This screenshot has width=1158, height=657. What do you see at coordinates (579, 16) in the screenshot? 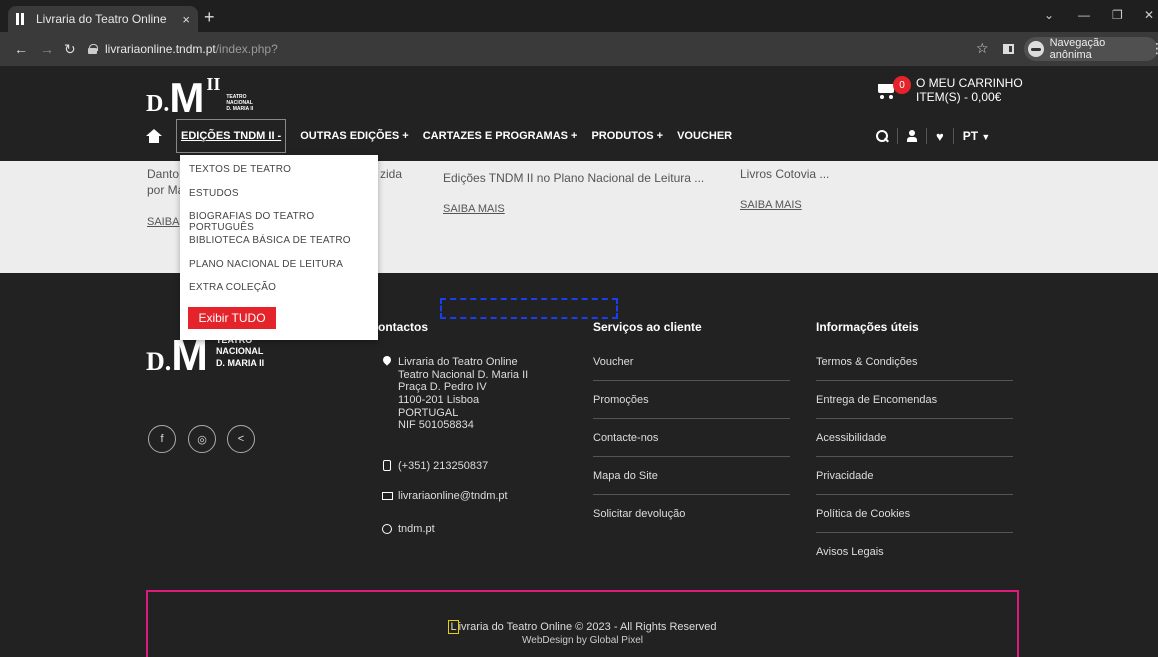
I see `browser-tab-bar: Livraria do Teatro Online × + ⌄ — ❐ ✕` at bounding box center [579, 16].